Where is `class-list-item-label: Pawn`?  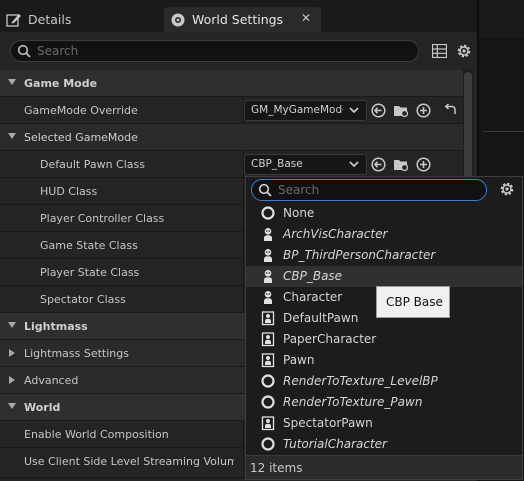 class-list-item-label: Pawn is located at coordinates (299, 360).